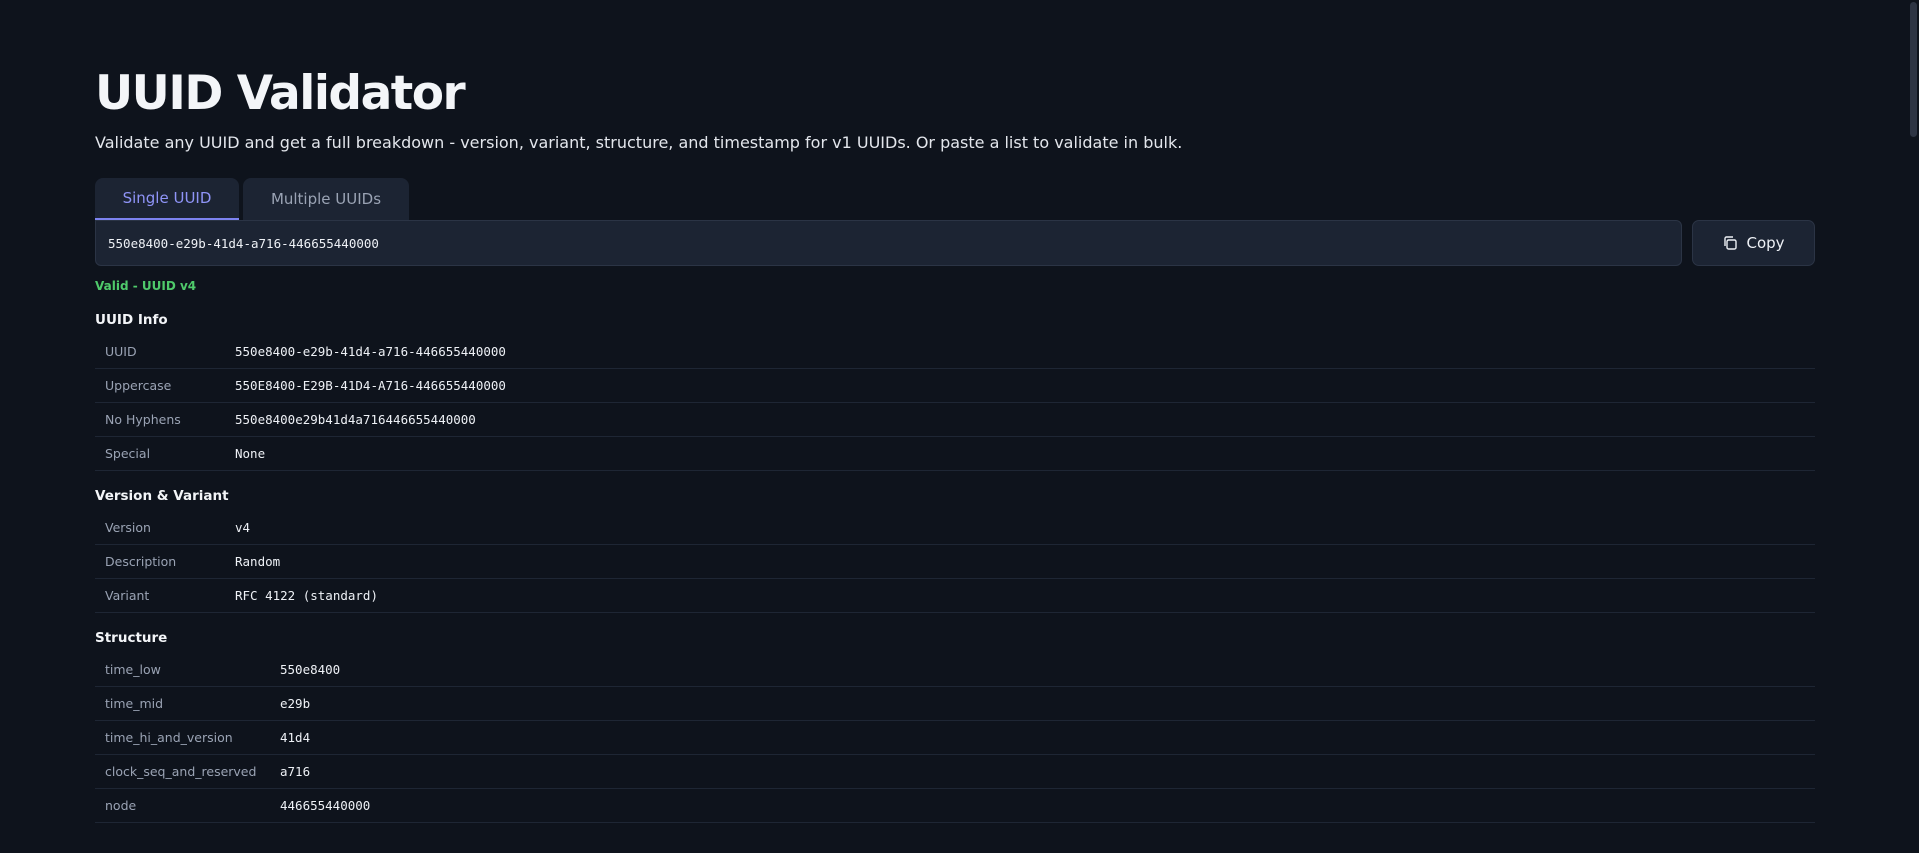  What do you see at coordinates (955, 199) in the screenshot?
I see `mode-tabs: Single UUID Multiple UUIDs` at bounding box center [955, 199].